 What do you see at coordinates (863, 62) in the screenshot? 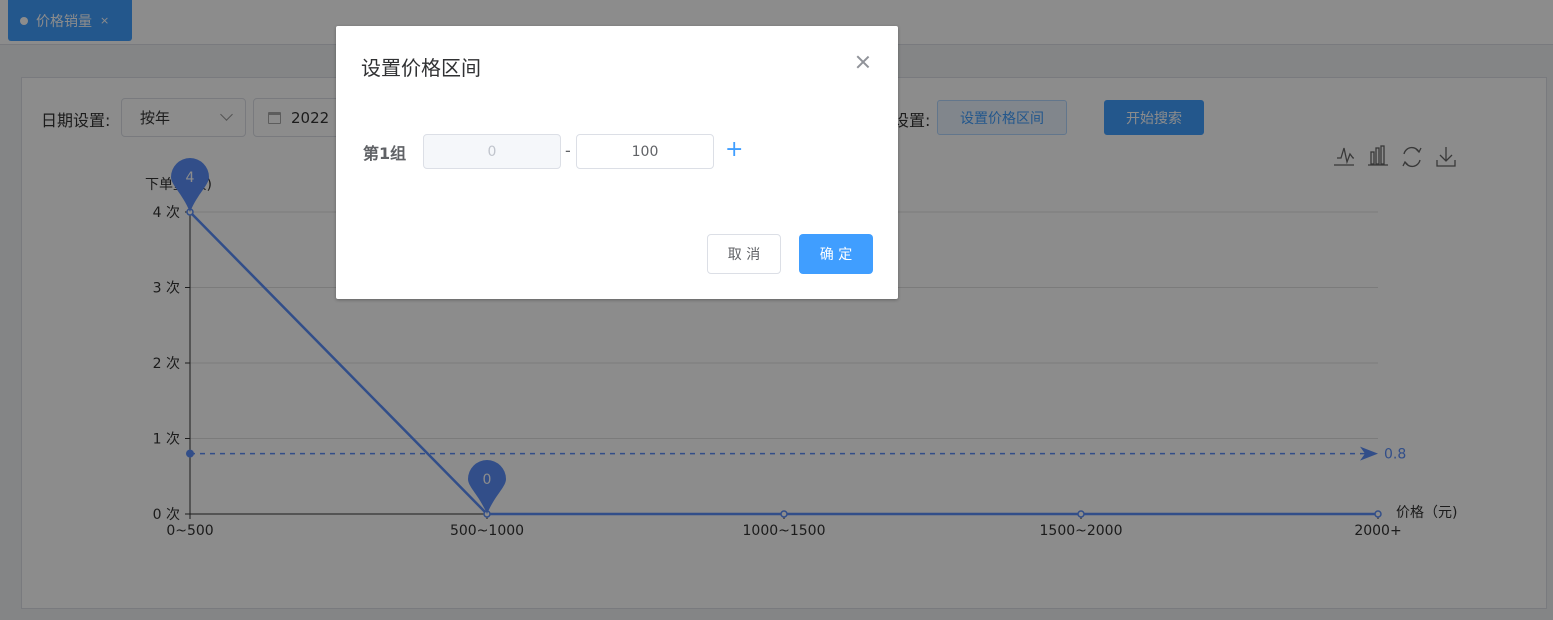
I see `close-icon` at bounding box center [863, 62].